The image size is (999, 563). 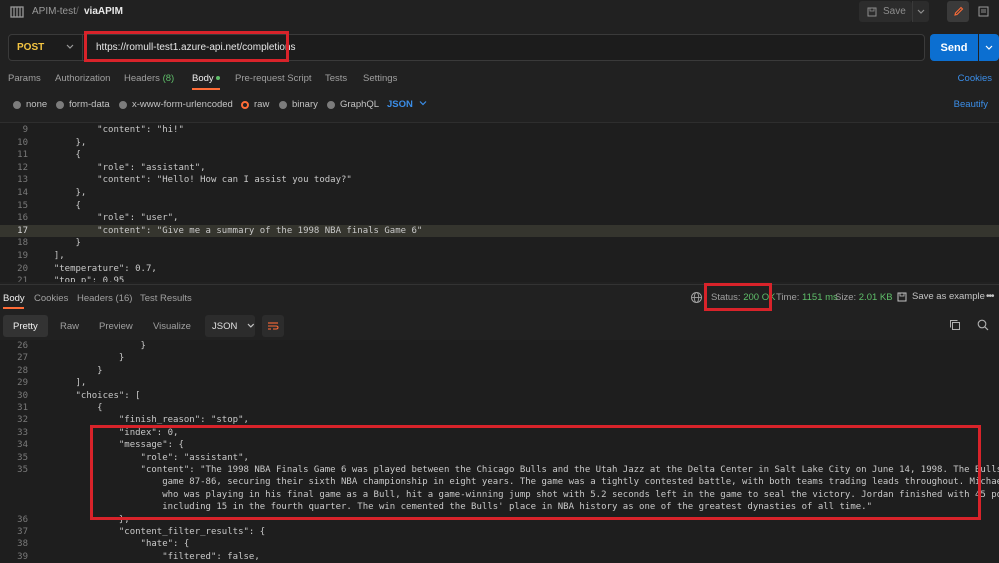 I want to click on breadcrumb-workspace: APIM-test, so click(x=54, y=11).